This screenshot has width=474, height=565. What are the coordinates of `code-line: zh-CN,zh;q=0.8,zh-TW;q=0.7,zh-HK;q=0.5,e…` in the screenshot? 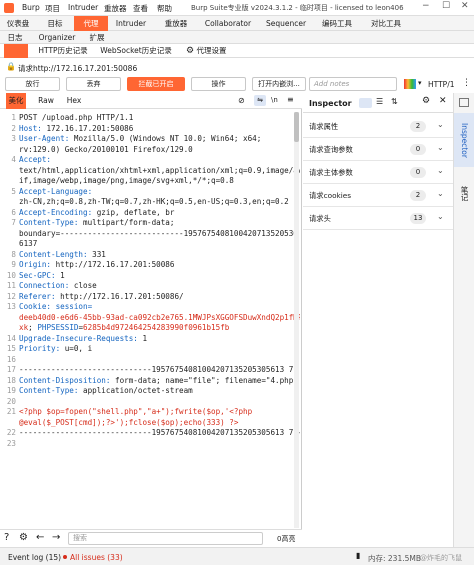 It's located at (147, 202).